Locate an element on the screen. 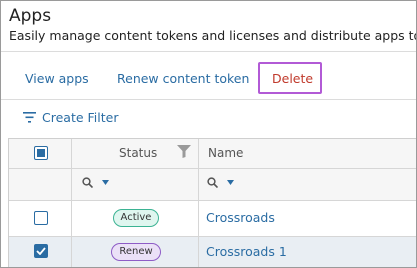 This screenshot has height=268, width=417. renew-content-token-link: Renew content token is located at coordinates (183, 78).